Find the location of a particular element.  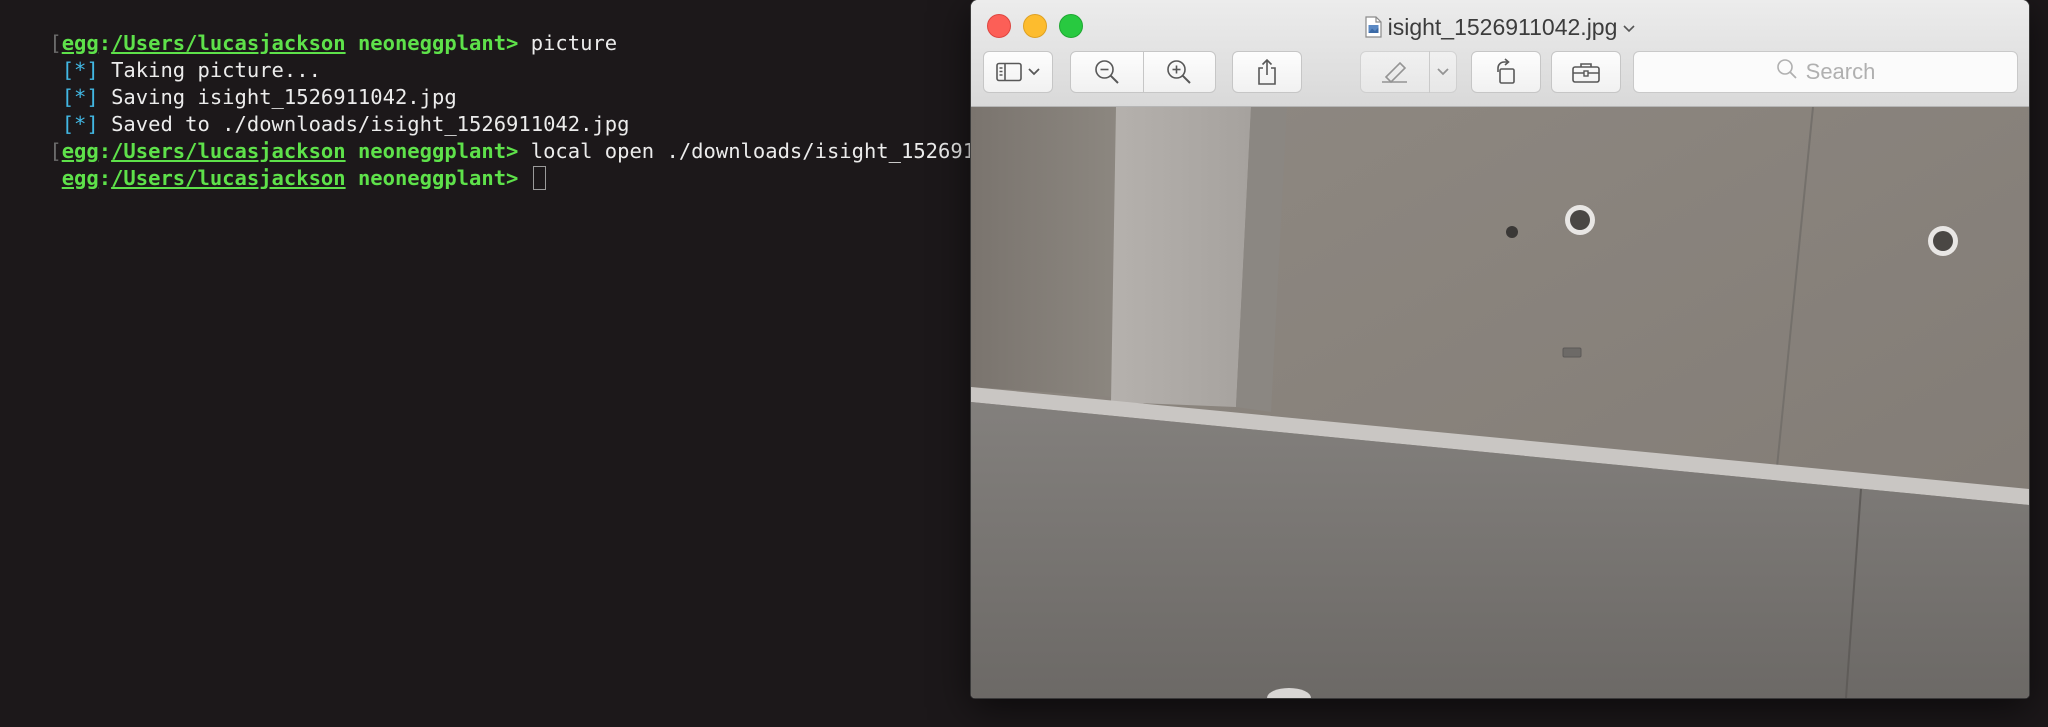

rotate-icon is located at coordinates (1506, 72).